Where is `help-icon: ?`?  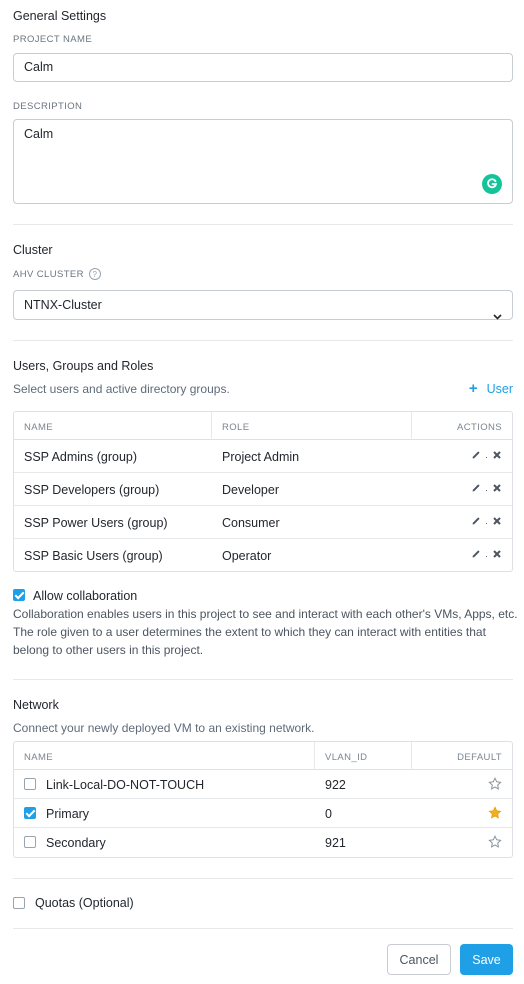 help-icon: ? is located at coordinates (94, 274).